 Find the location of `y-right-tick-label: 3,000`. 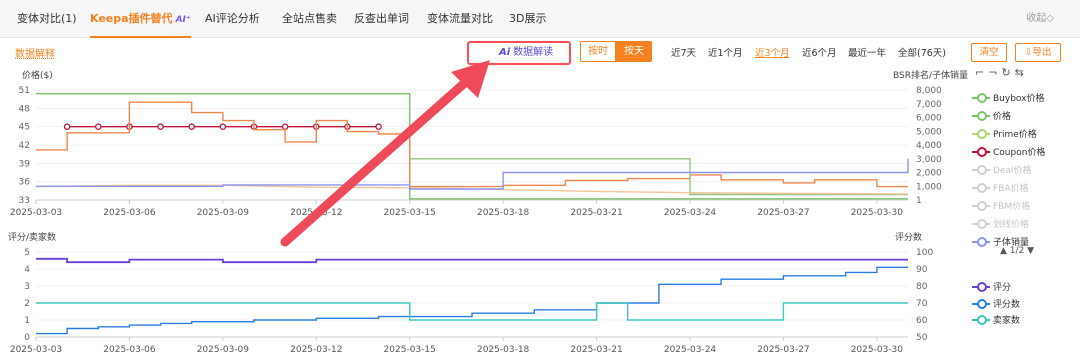

y-right-tick-label: 3,000 is located at coordinates (929, 160).